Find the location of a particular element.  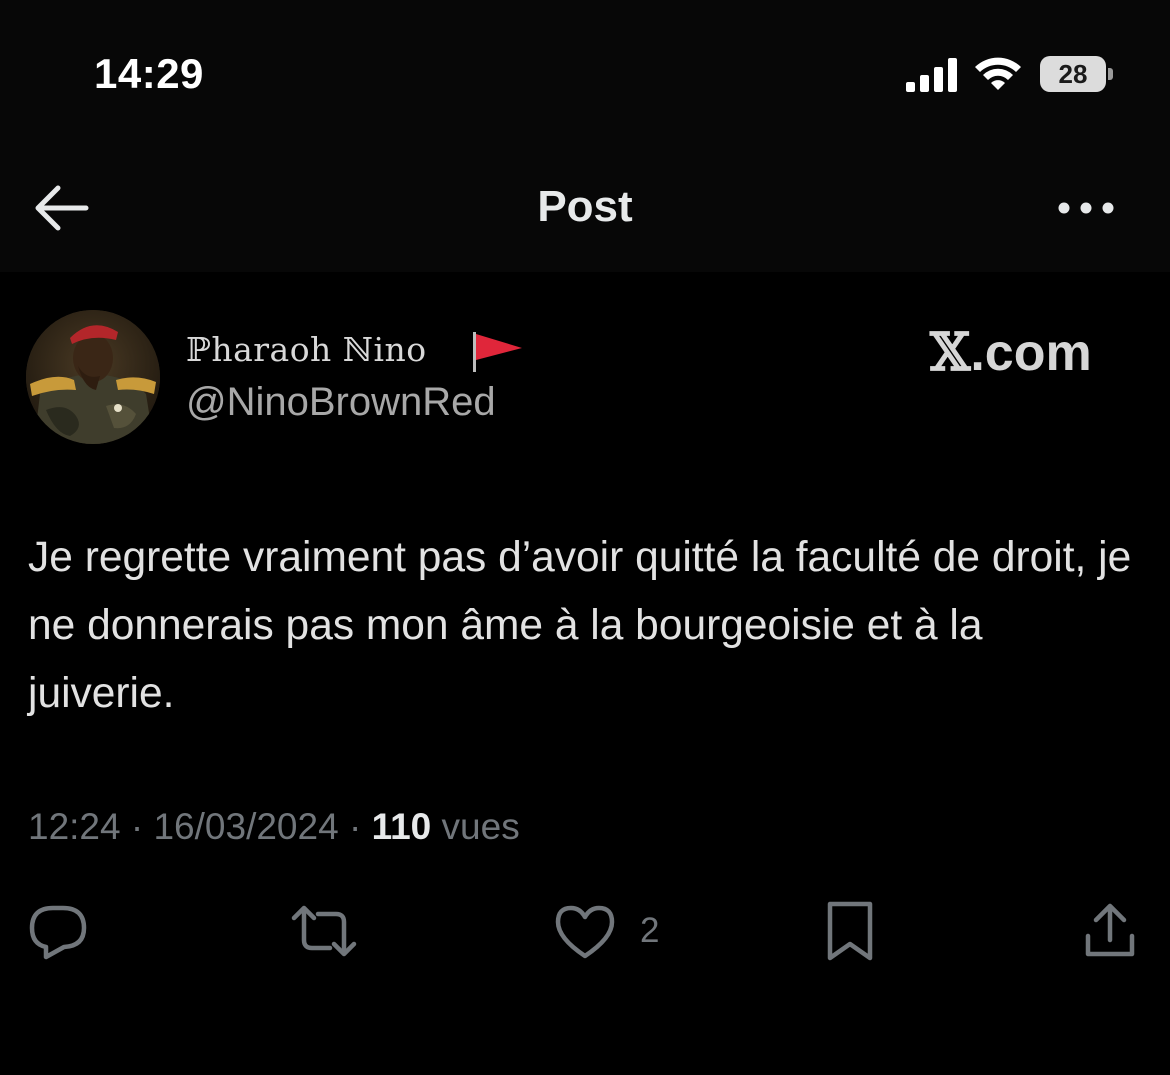

author-name: ℙharaoh ℕino is located at coordinates (306, 349).